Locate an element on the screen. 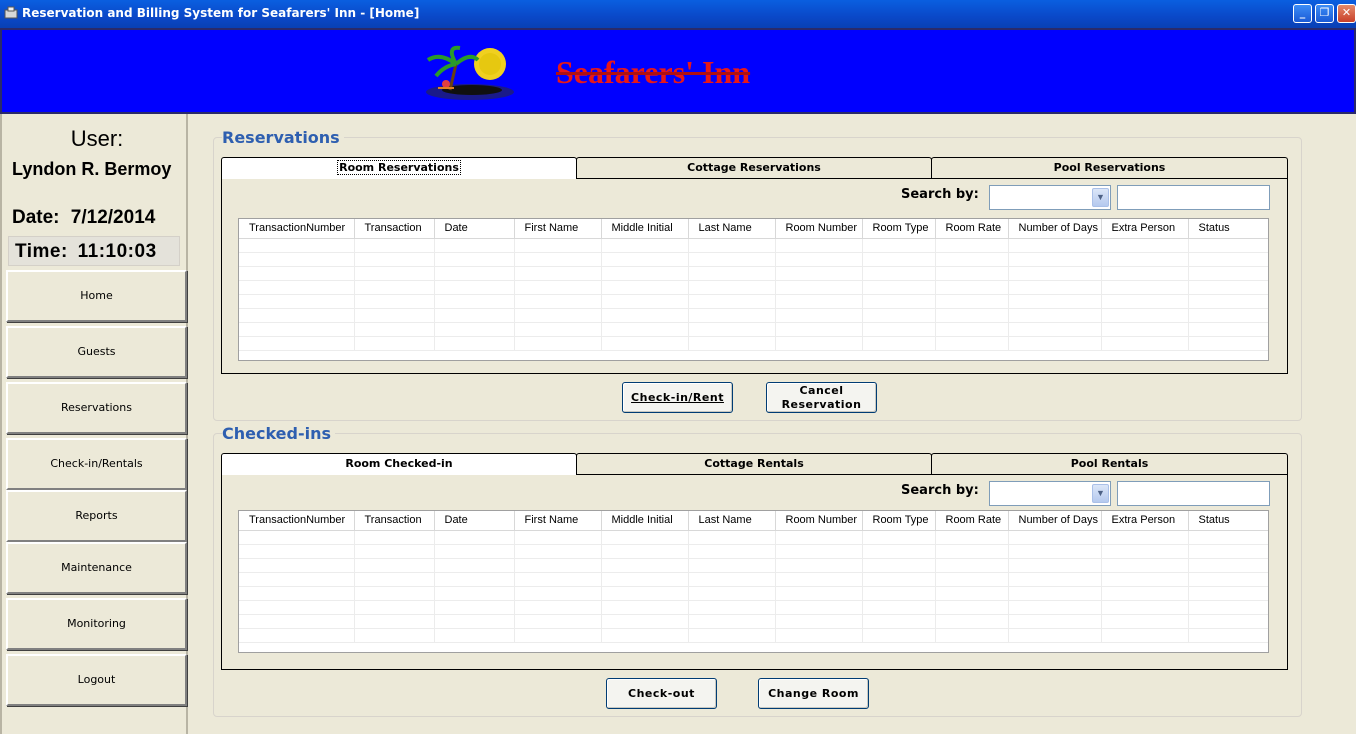  tab-pool-rentals: Pool Rentals is located at coordinates (1109, 464).